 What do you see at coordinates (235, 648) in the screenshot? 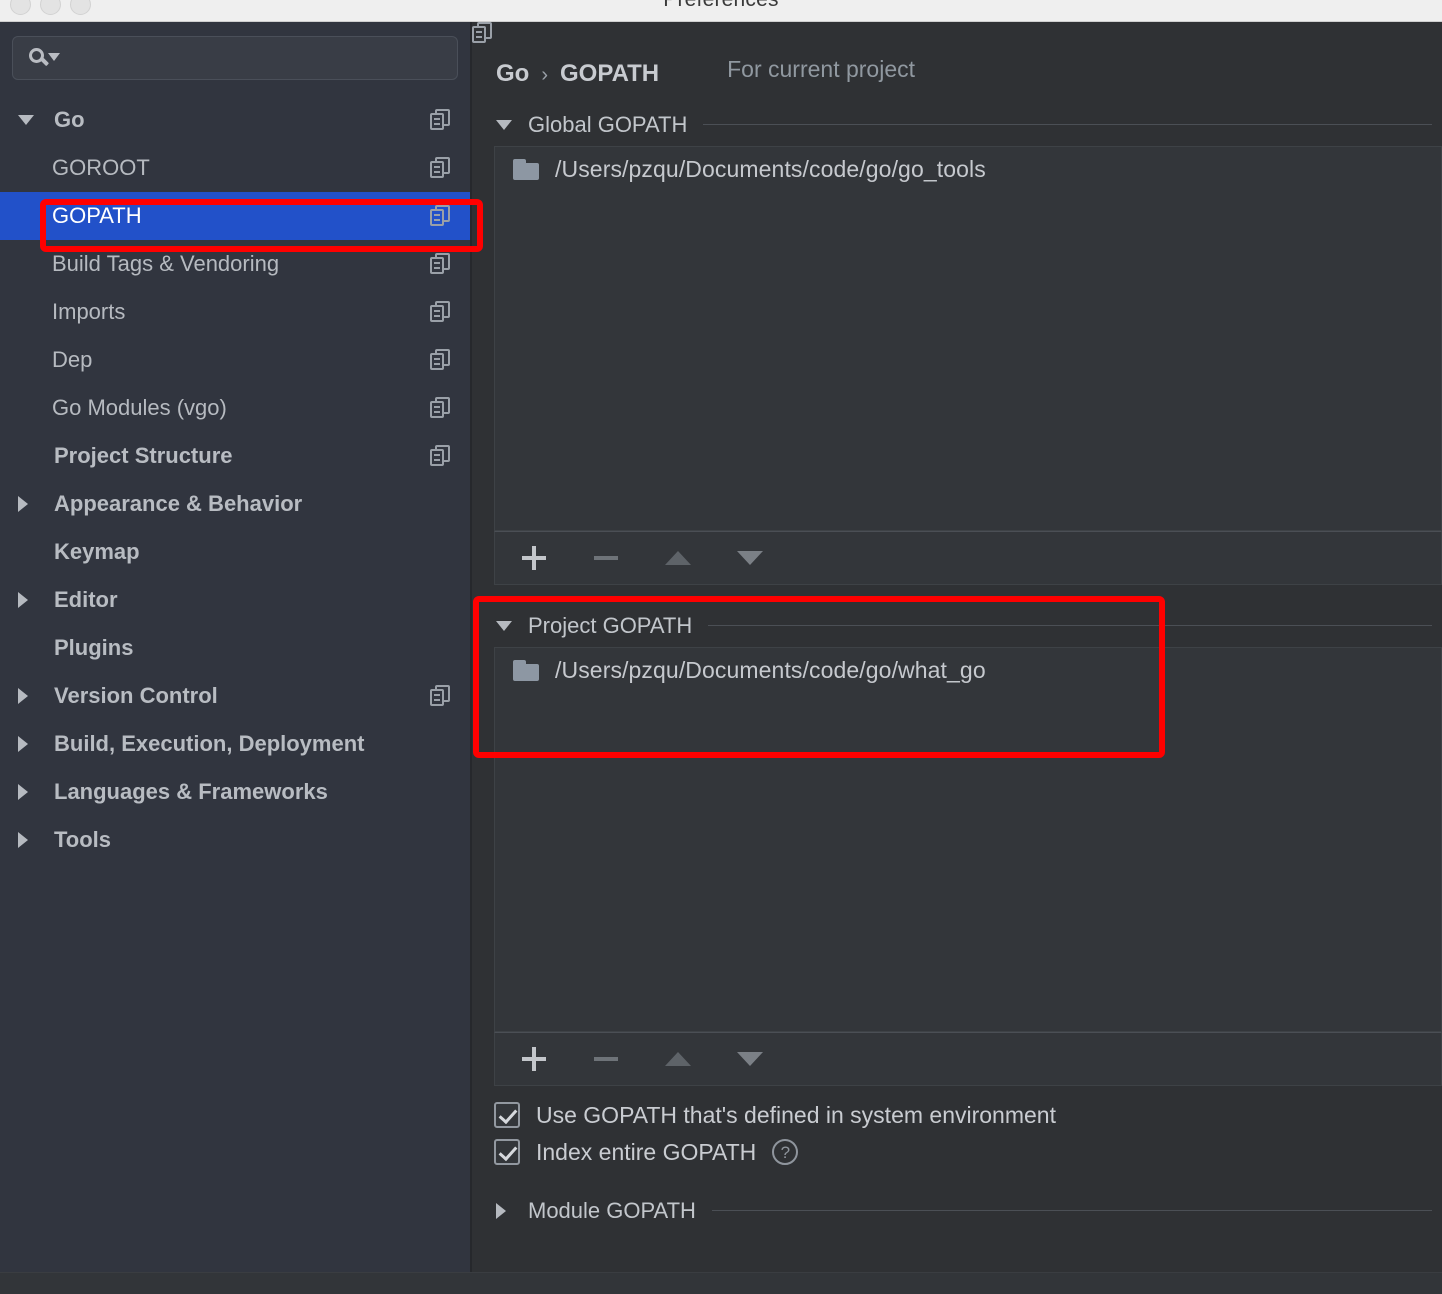
I see `sidebar-item-plugins: Plugins` at bounding box center [235, 648].